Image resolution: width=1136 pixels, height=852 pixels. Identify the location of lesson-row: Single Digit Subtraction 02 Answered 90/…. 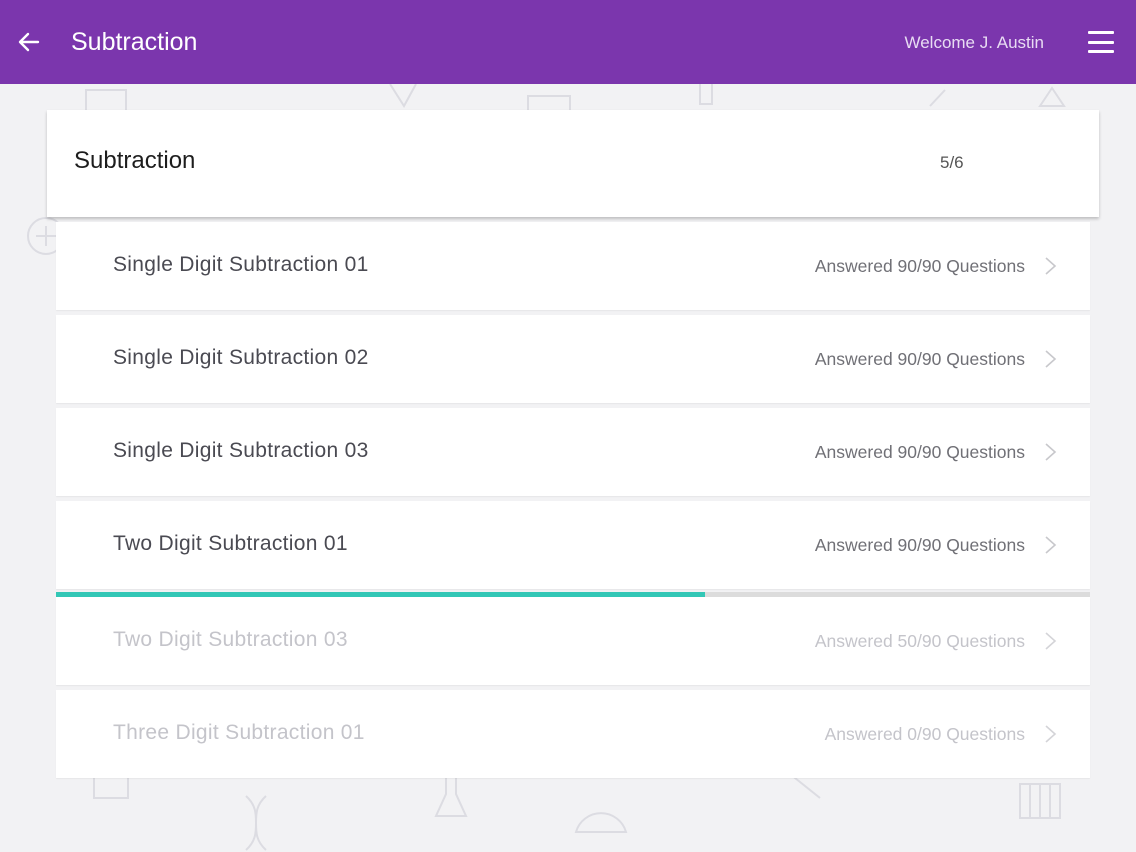
(573, 359).